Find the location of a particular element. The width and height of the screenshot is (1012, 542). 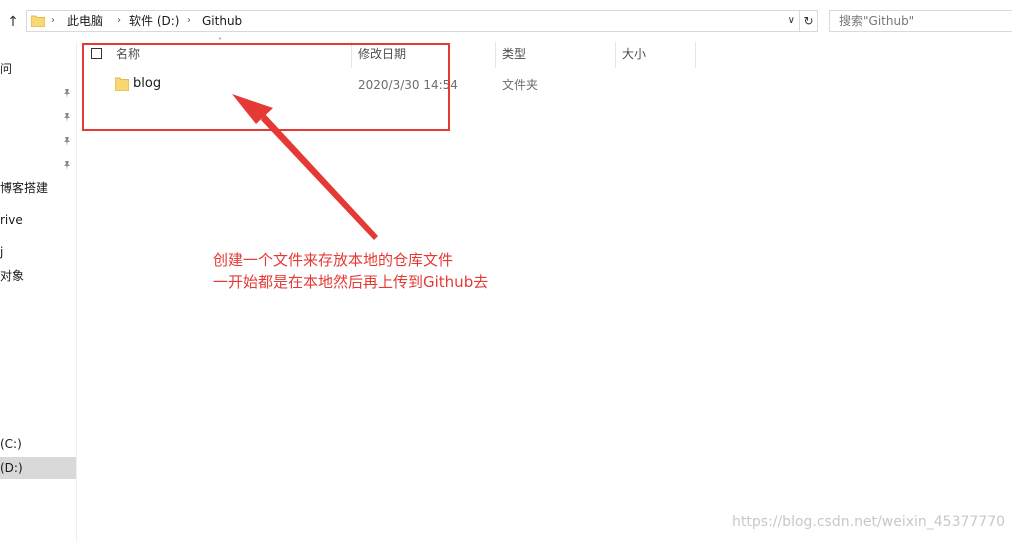

annotation-line-1: 创建一个文件来存放本地的仓库文件 is located at coordinates (333, 260).